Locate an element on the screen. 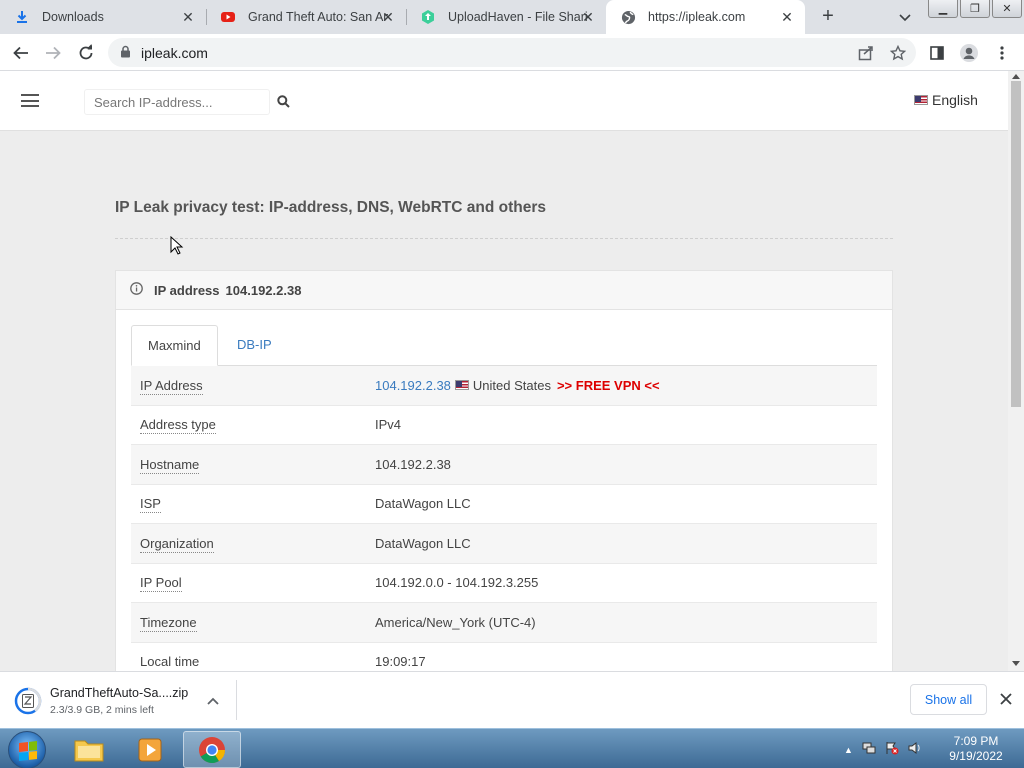 The height and width of the screenshot is (768, 1024). row-value: 19:09:17 is located at coordinates (400, 662).